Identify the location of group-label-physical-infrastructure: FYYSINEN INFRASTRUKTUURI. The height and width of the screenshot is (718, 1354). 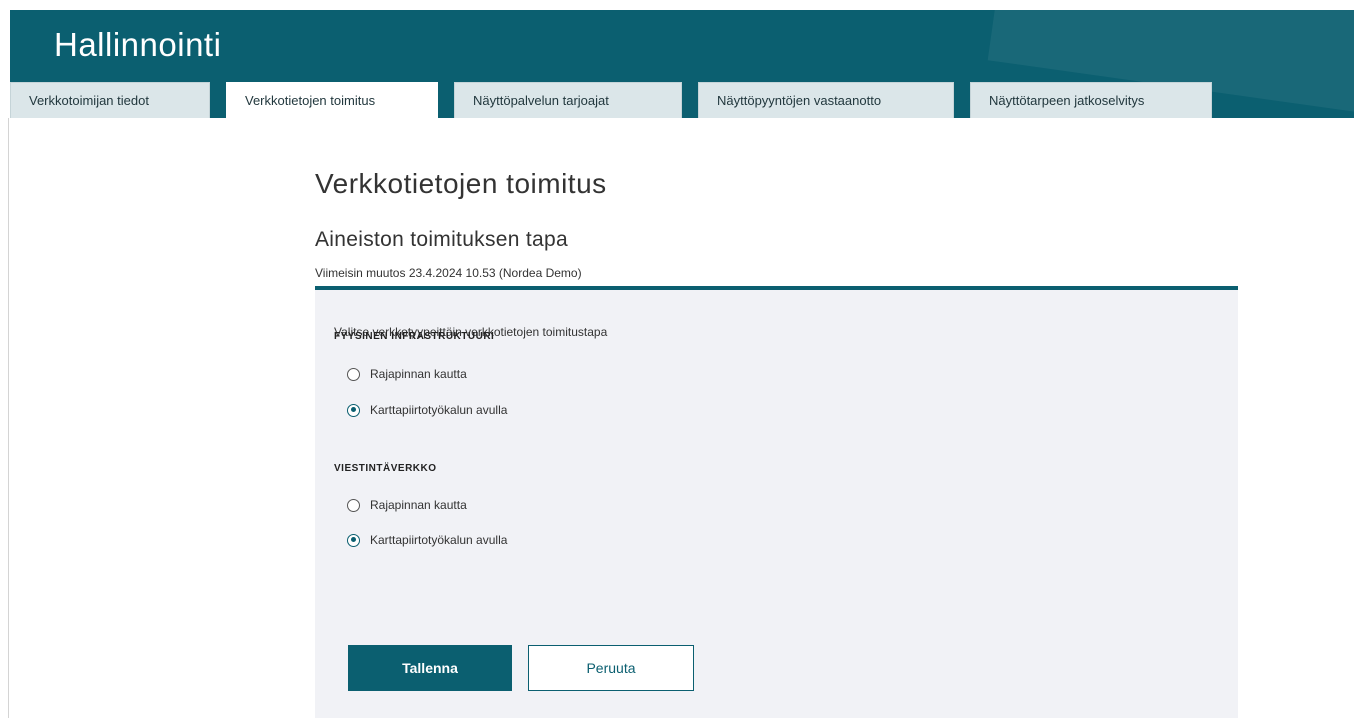
(414, 336).